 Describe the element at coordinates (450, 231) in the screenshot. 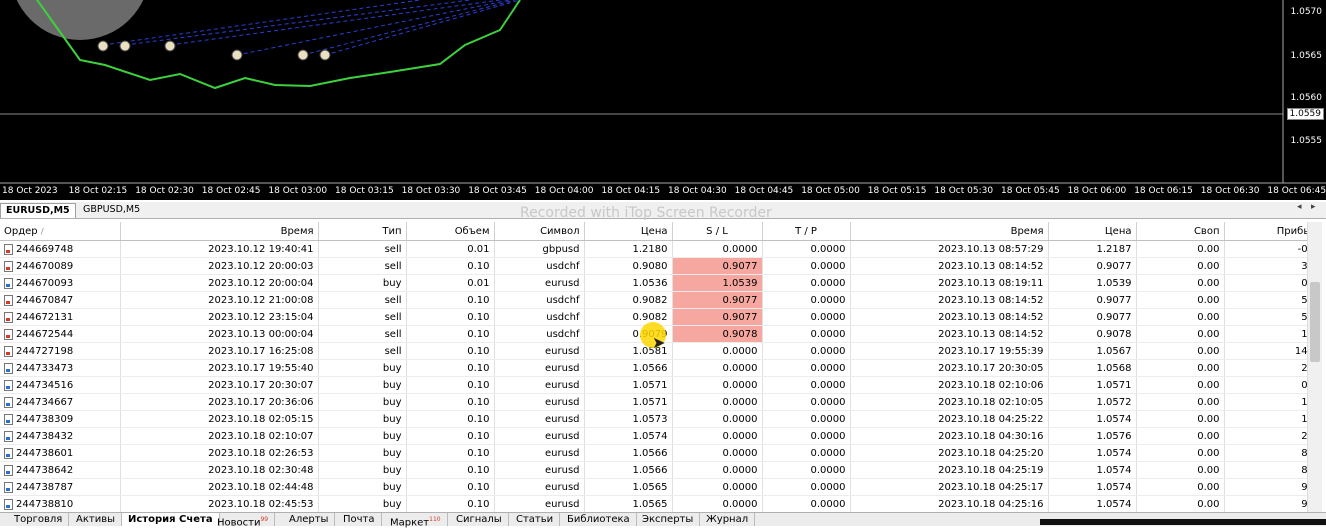

I see `column-header-volume: Объем` at that location.